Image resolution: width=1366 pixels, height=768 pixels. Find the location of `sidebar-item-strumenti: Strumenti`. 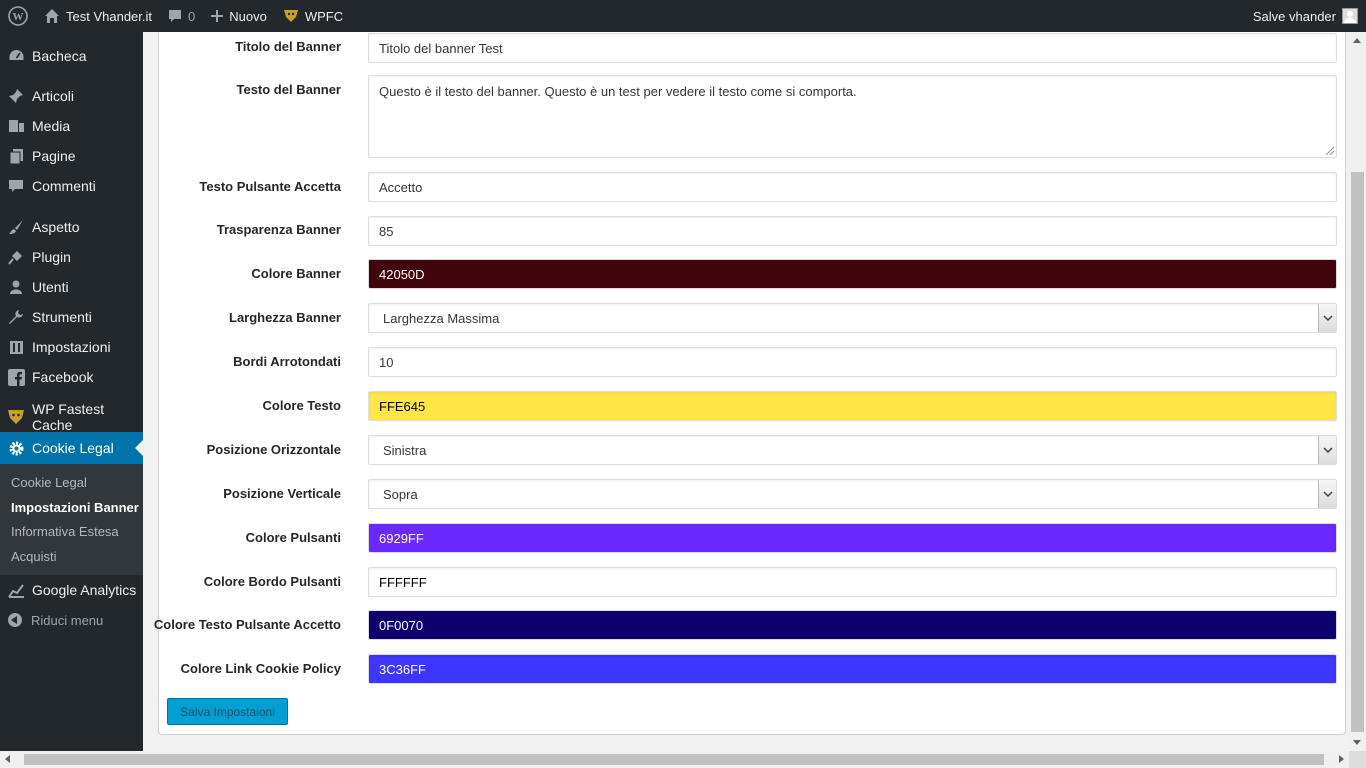

sidebar-item-strumenti: Strumenti is located at coordinates (71, 317).